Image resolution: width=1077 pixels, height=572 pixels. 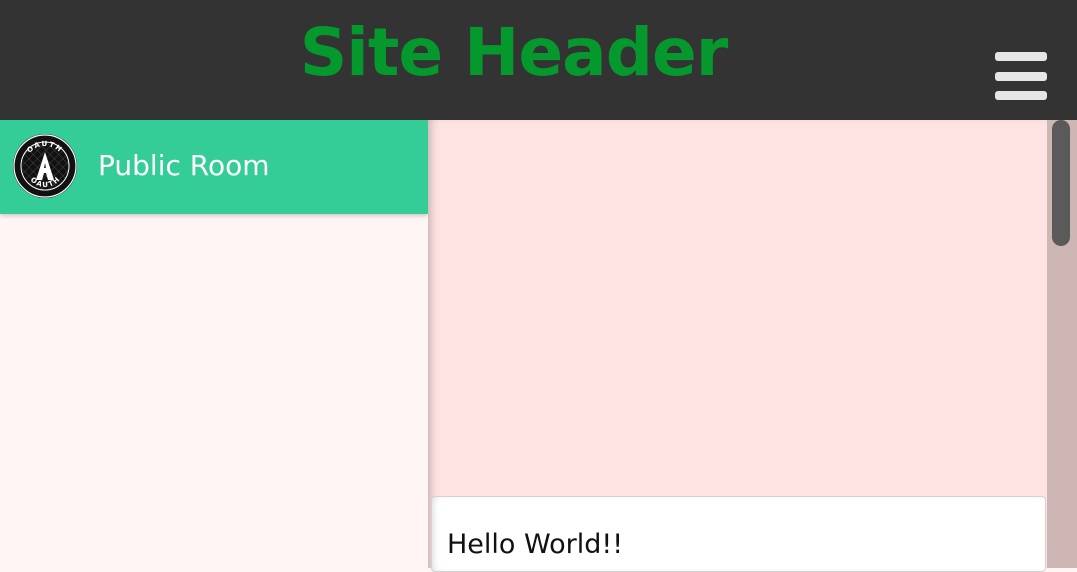 What do you see at coordinates (1061, 183) in the screenshot?
I see `scrollbar-thumb` at bounding box center [1061, 183].